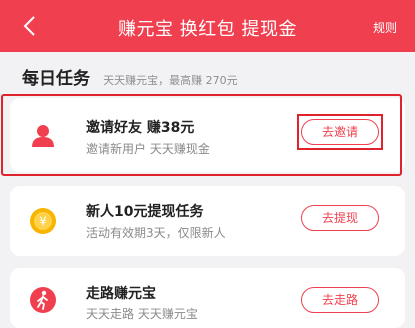 The width and height of the screenshot is (415, 328). I want to click on withdraw-button: 去提现, so click(340, 218).